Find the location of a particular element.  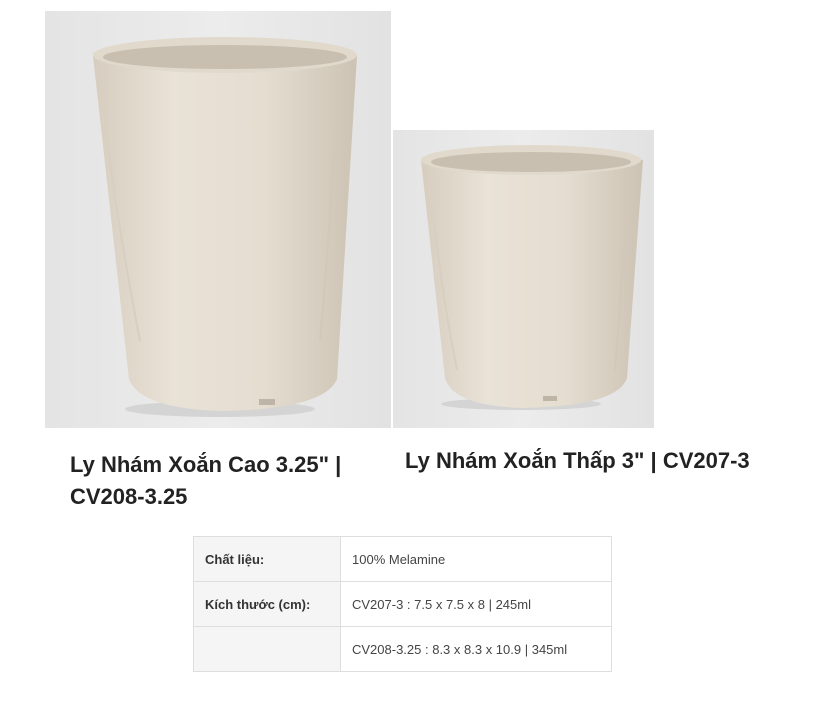

spec-value-size-cv208: CV208-3.25 : 8.3 x 8.3 x 10.9 | 345ml is located at coordinates (476, 649).